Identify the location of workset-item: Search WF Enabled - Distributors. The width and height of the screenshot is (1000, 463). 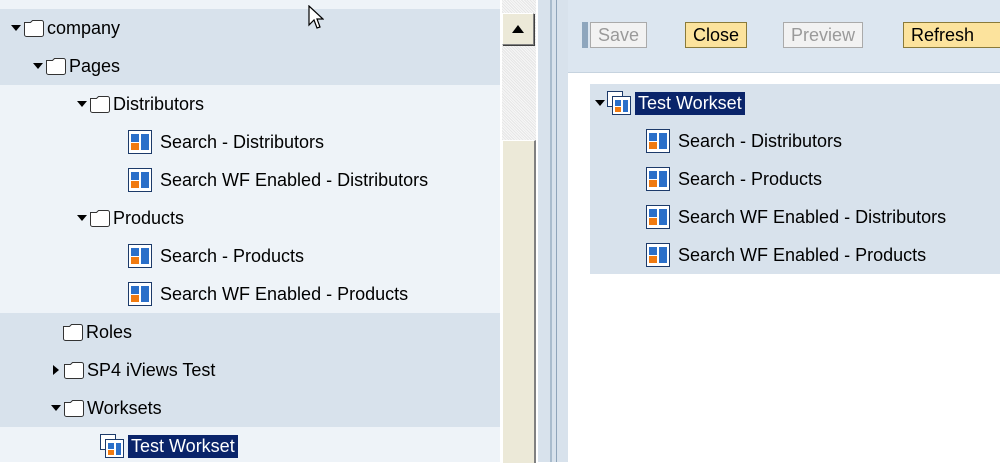
(823, 217).